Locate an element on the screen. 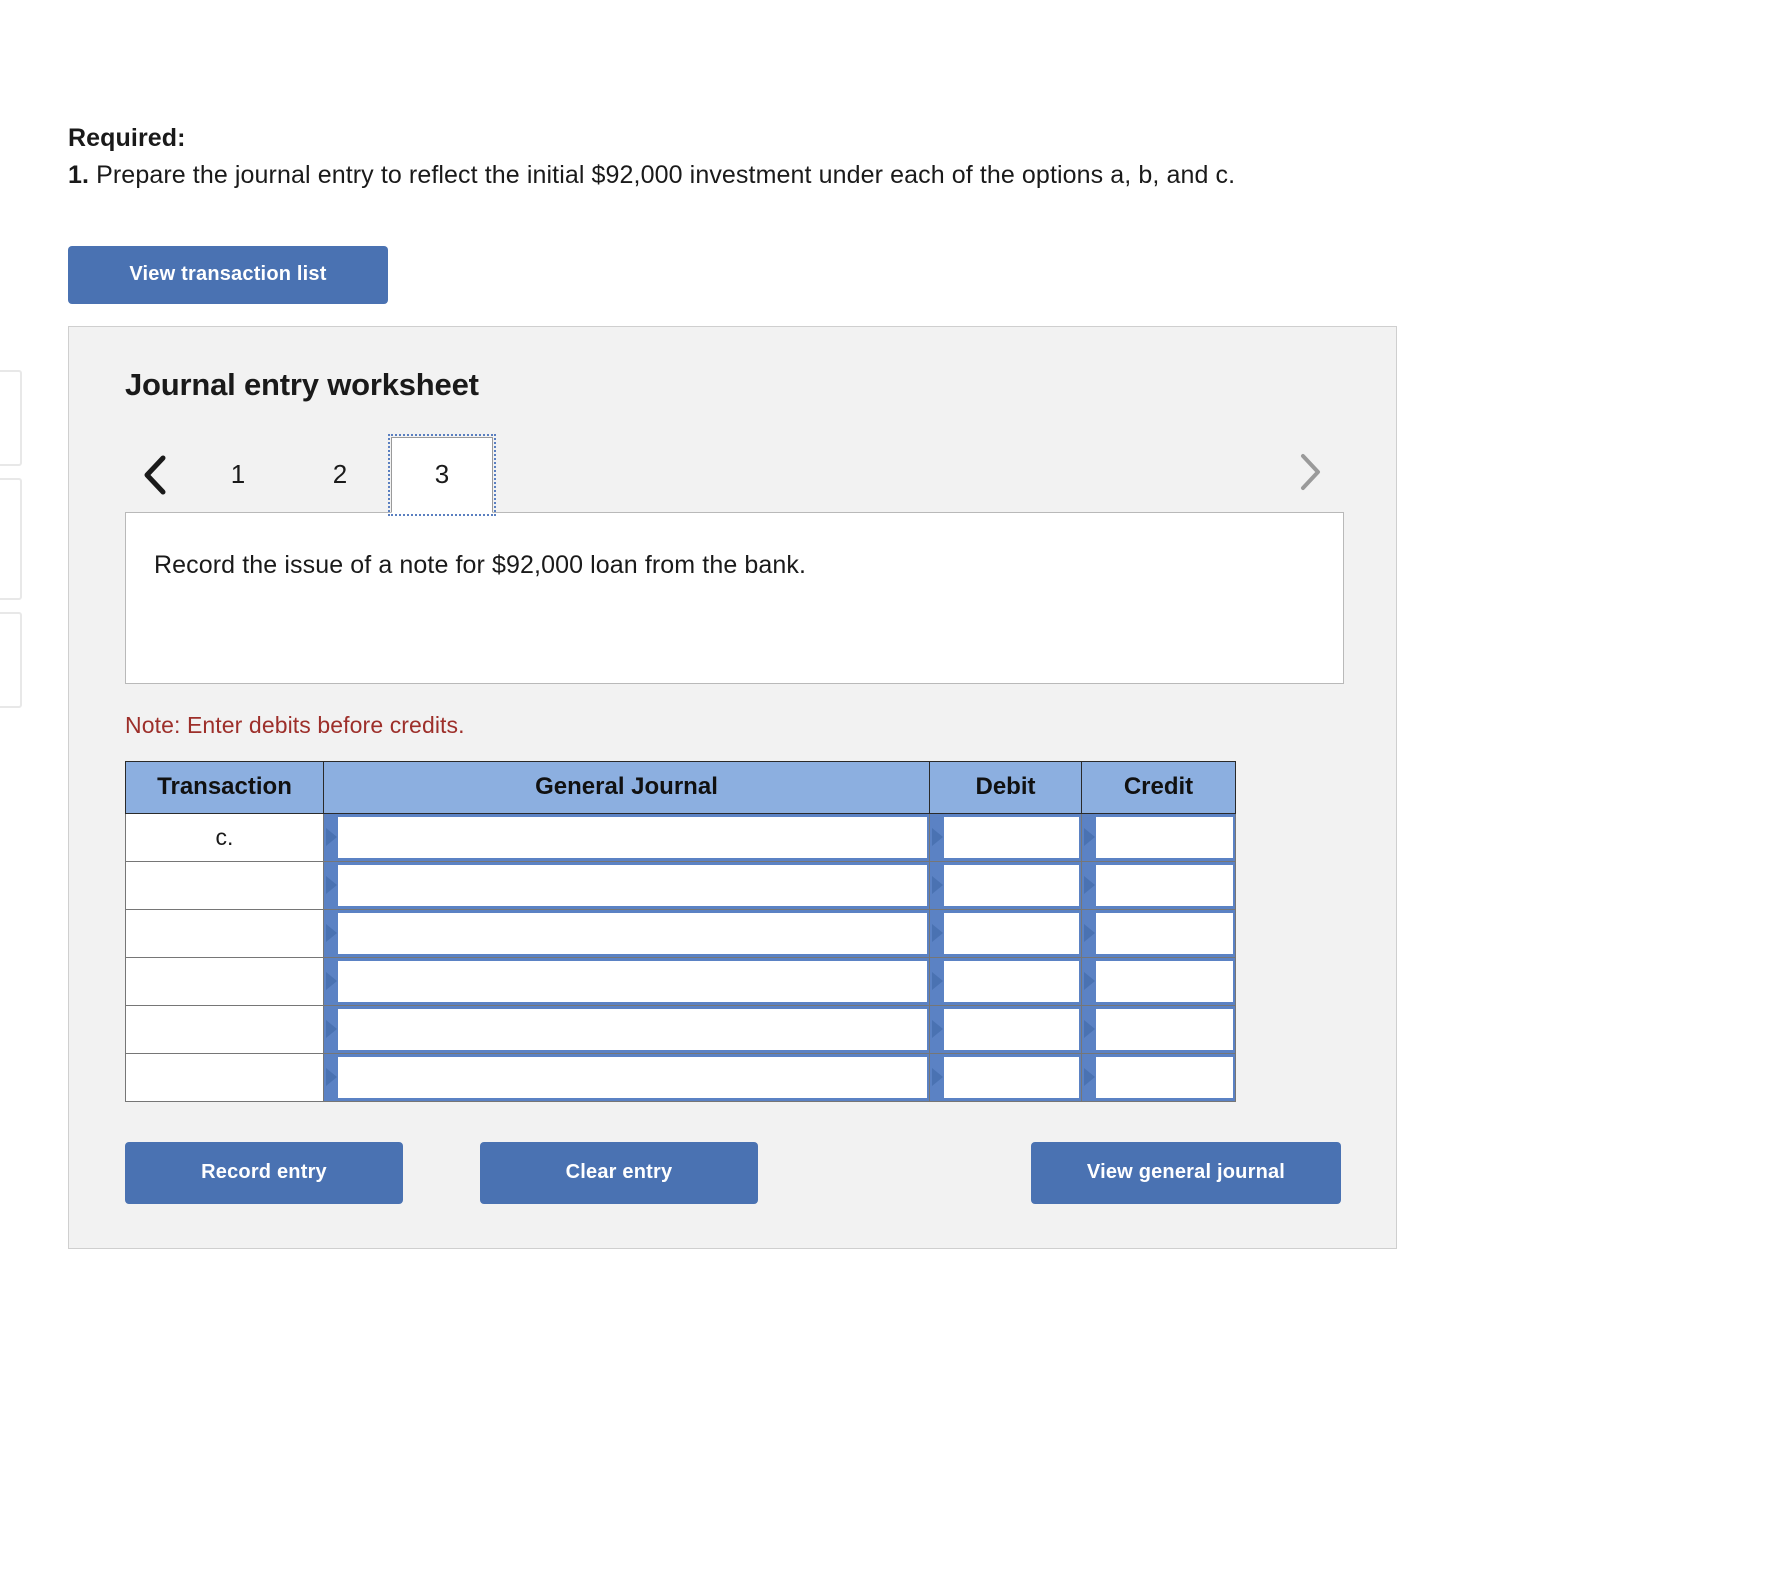  pager-tab-2: 2 is located at coordinates (340, 475).